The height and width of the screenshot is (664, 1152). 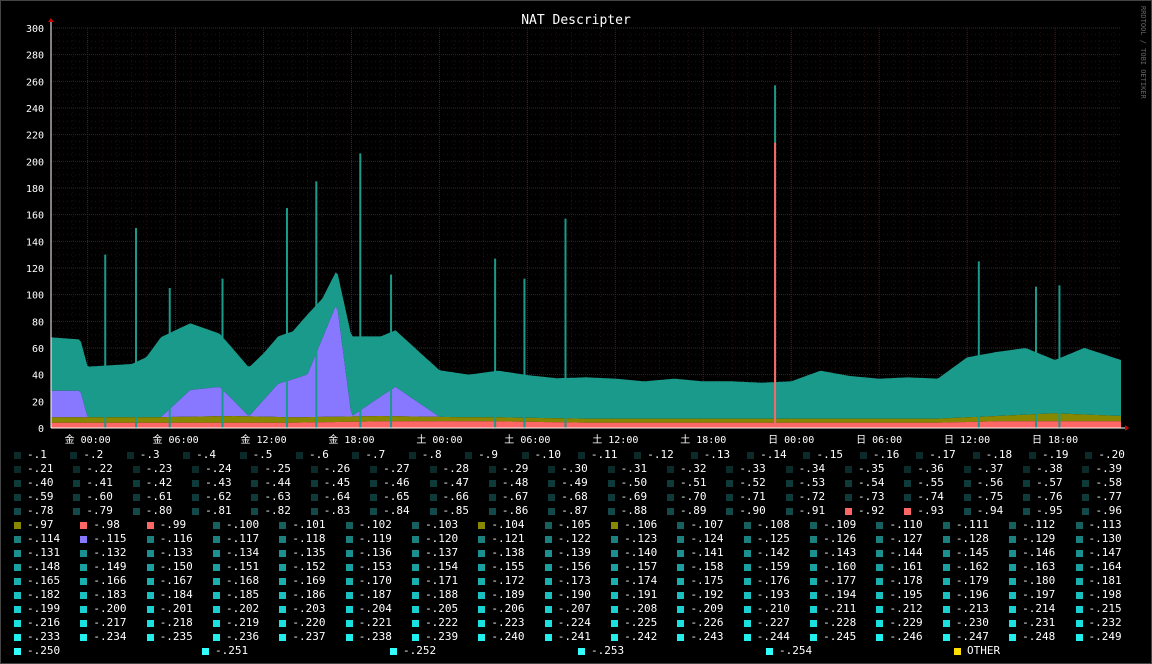 I want to click on legend-item: -.111, so click(x=975, y=525).